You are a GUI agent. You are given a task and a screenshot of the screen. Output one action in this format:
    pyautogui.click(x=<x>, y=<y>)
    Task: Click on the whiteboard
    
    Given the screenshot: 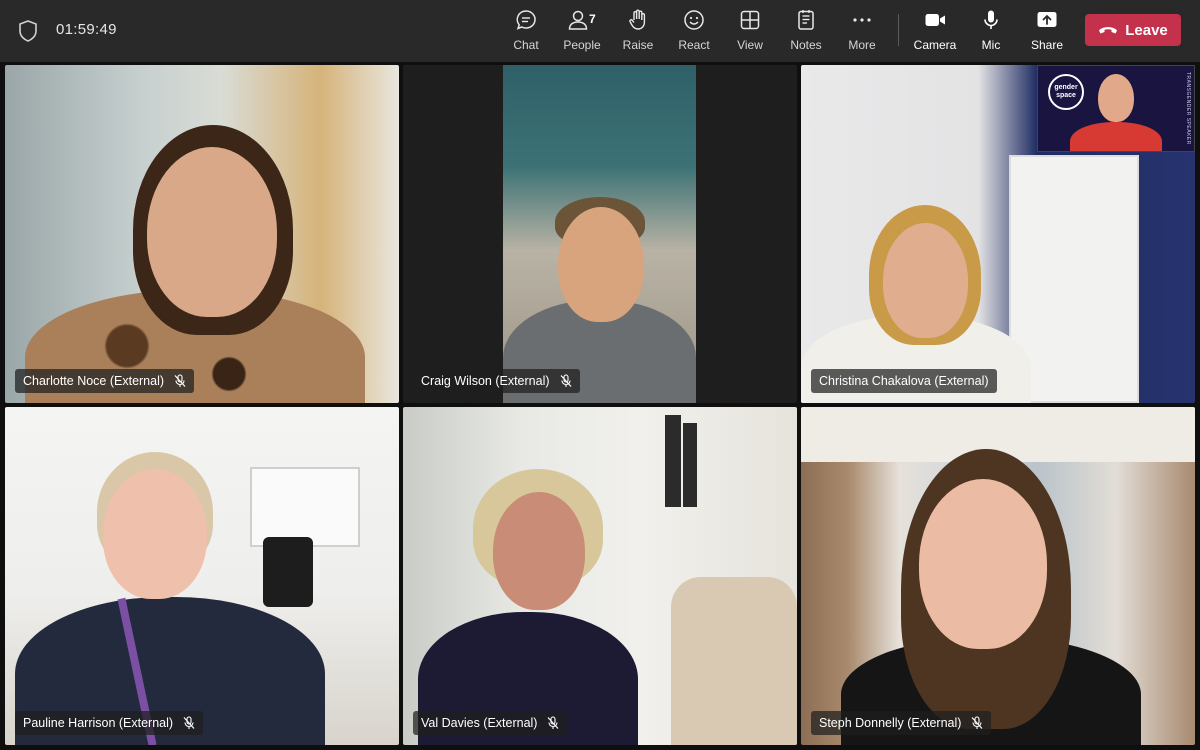 What is the action you would take?
    pyautogui.click(x=305, y=507)
    